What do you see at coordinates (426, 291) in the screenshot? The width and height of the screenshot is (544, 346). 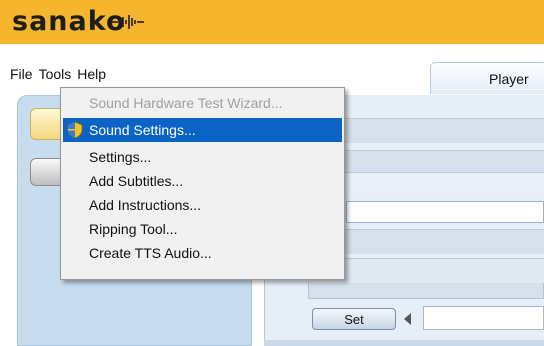 I see `player-box` at bounding box center [426, 291].